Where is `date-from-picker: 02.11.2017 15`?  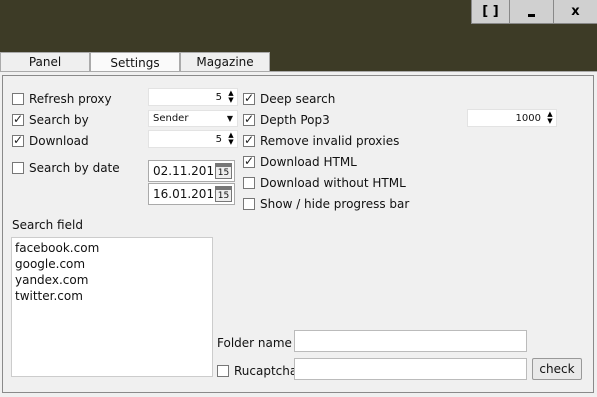
date-from-picker: 02.11.2017 15 is located at coordinates (191, 171).